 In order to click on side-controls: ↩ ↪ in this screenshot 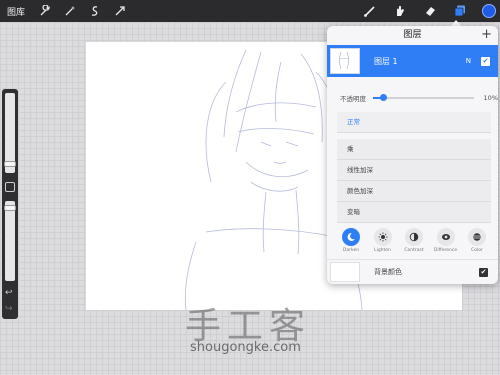, I will do `click(10, 204)`.